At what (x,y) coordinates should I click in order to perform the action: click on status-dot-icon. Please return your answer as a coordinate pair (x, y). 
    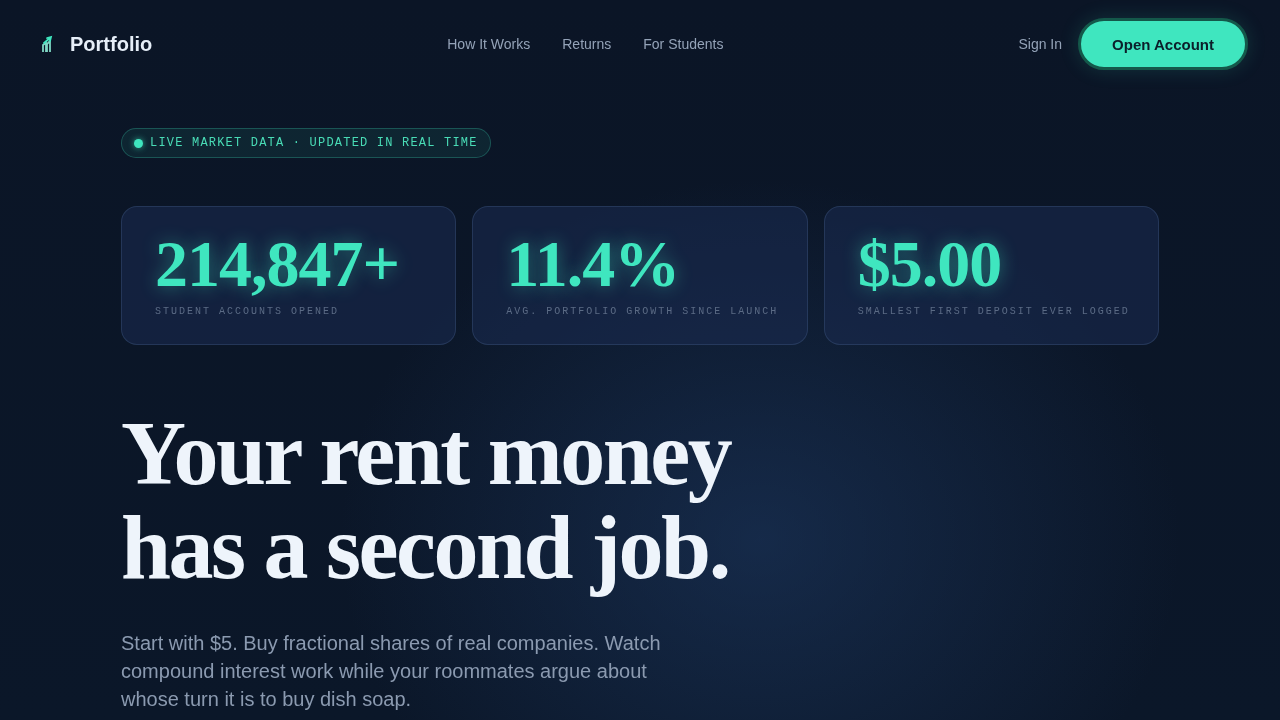
    Looking at the image, I should click on (138, 143).